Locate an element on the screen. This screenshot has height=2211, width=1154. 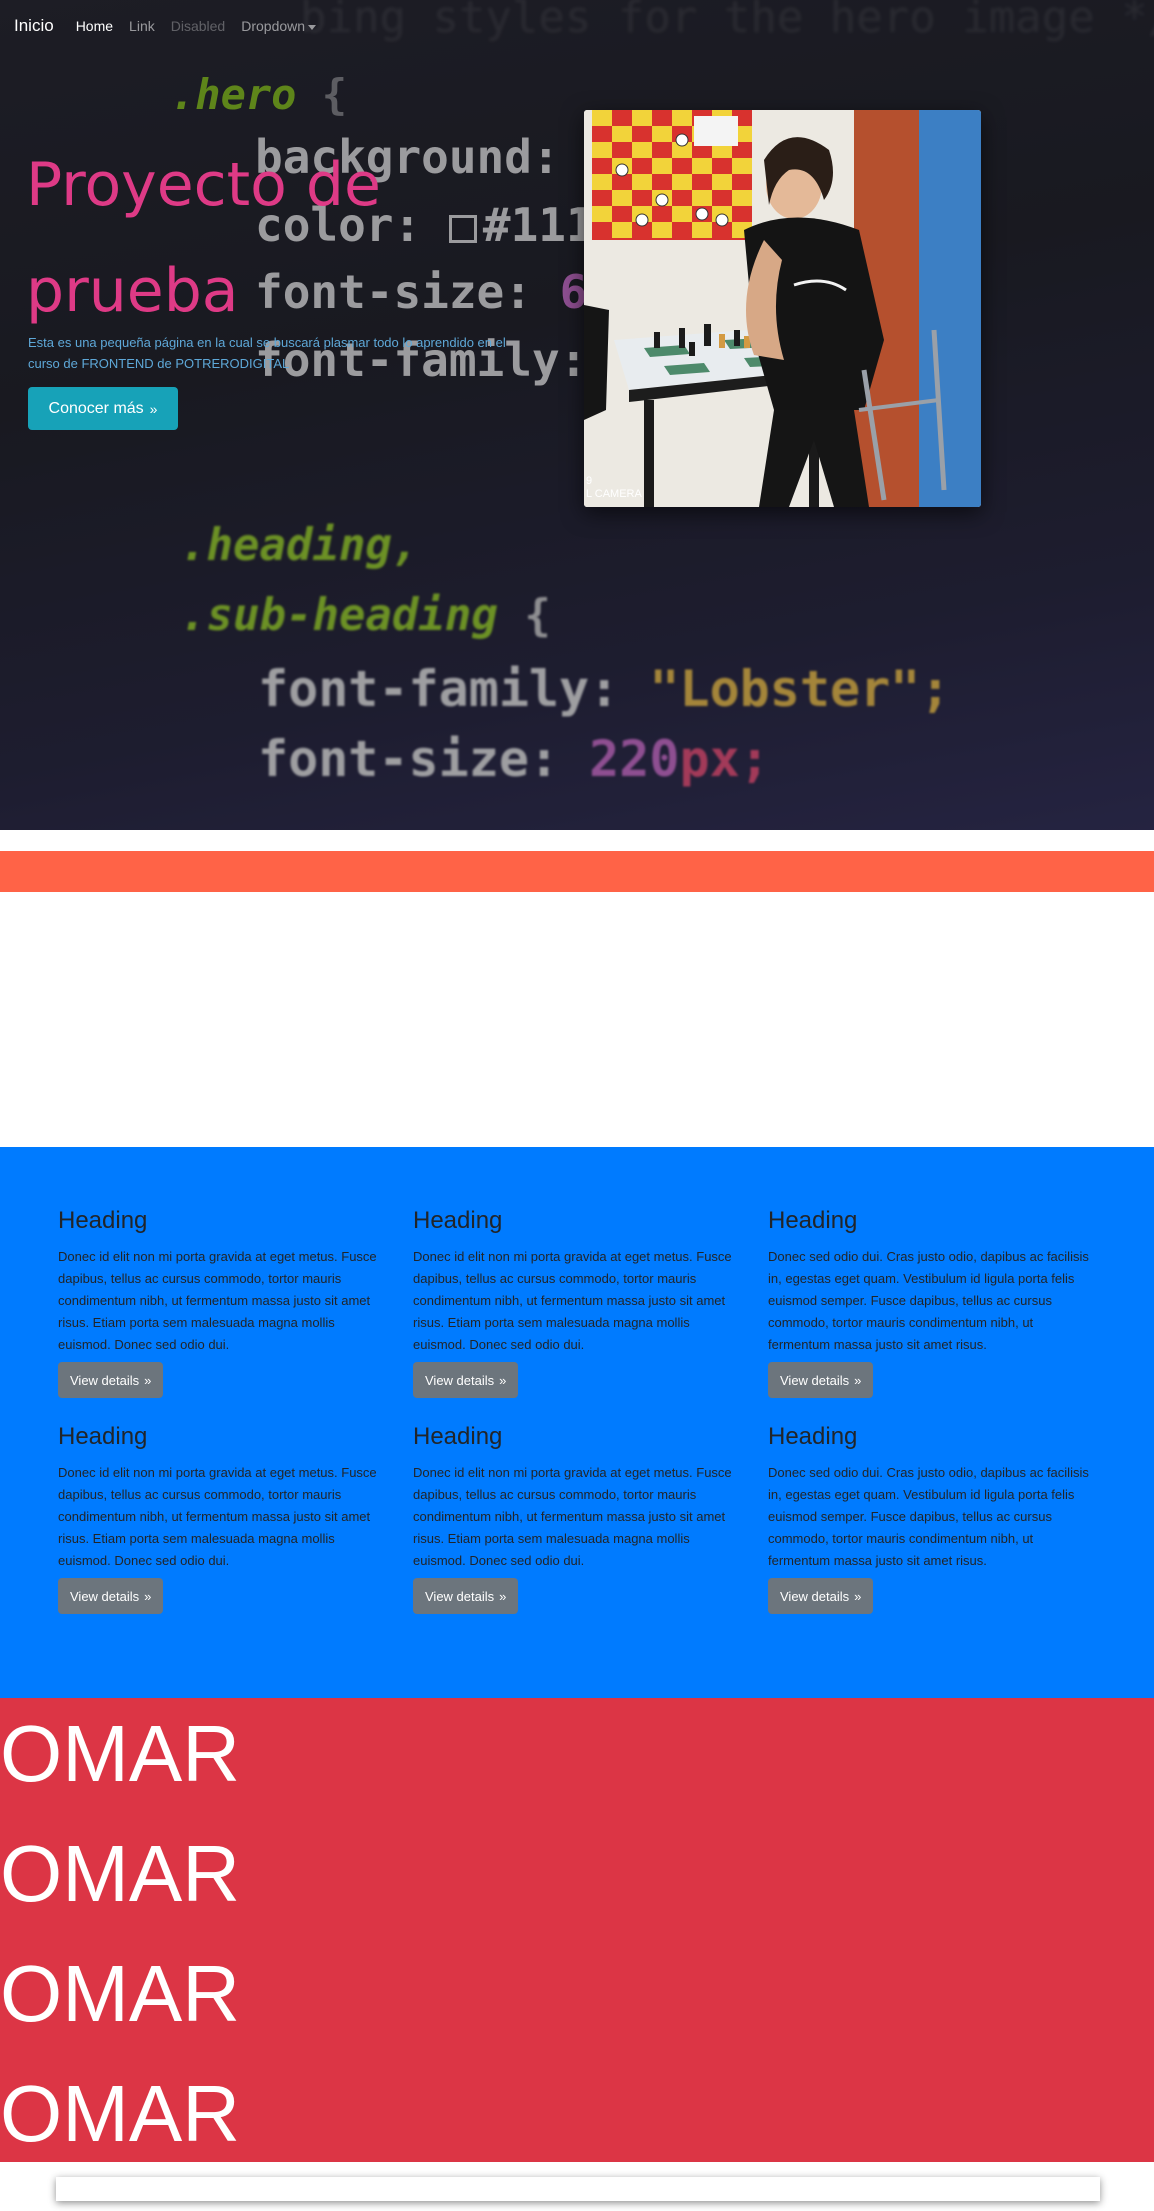
hero-photo: 9 L CAMERA is located at coordinates (782, 308).